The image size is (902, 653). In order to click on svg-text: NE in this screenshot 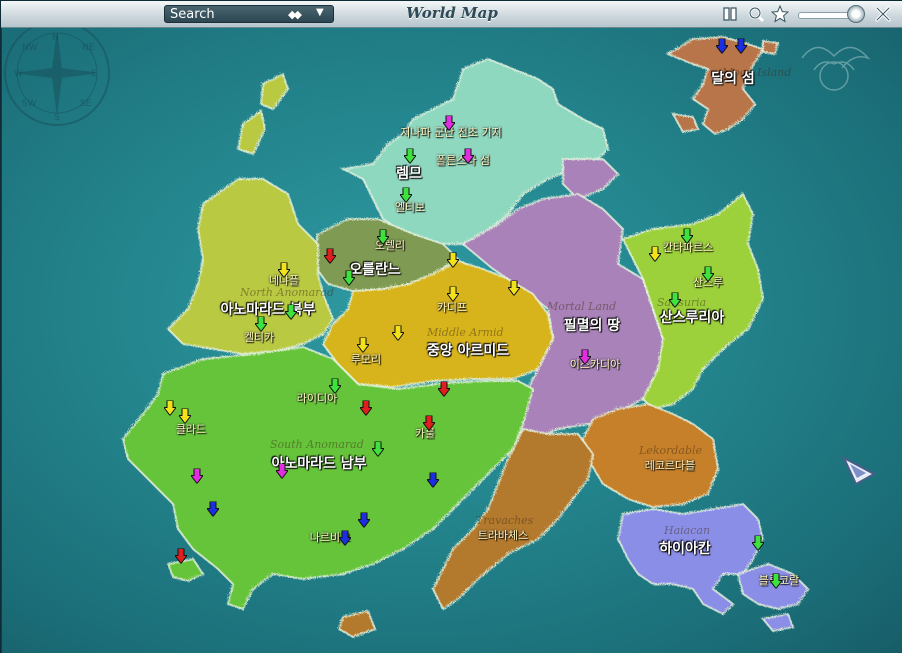, I will do `click(88, 48)`.